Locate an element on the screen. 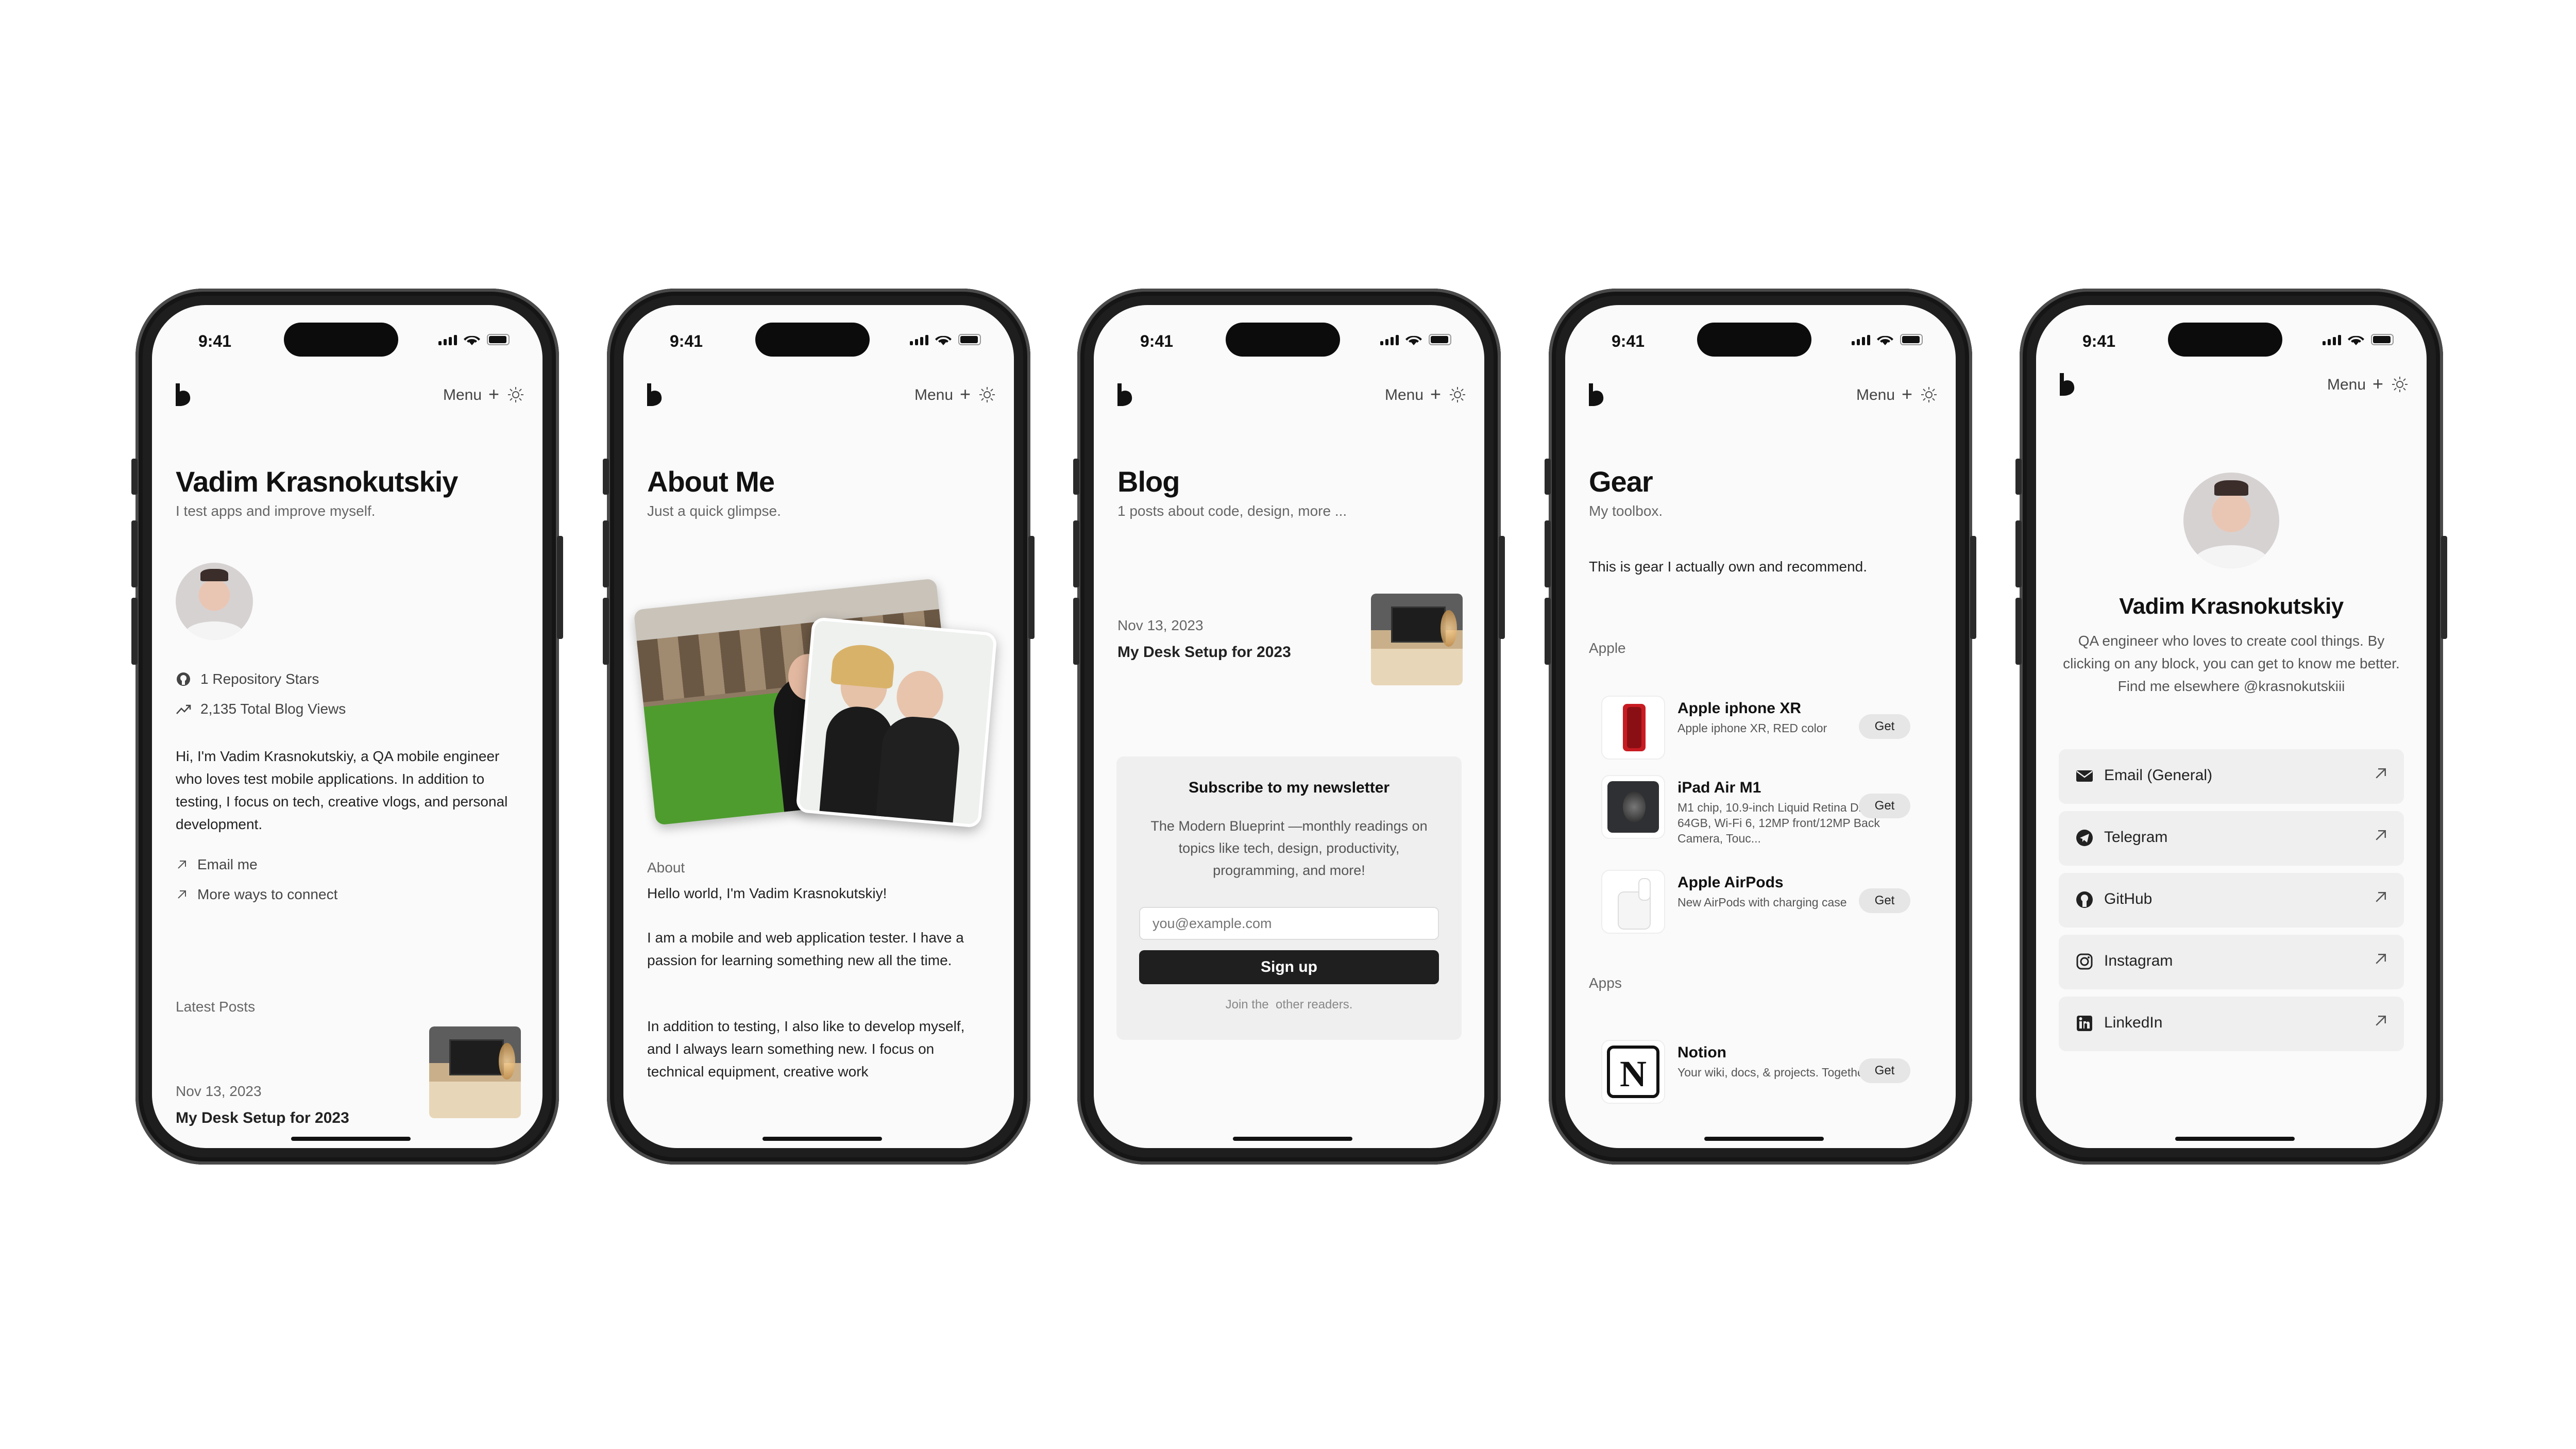  svg-text: N is located at coordinates (1633, 1073).